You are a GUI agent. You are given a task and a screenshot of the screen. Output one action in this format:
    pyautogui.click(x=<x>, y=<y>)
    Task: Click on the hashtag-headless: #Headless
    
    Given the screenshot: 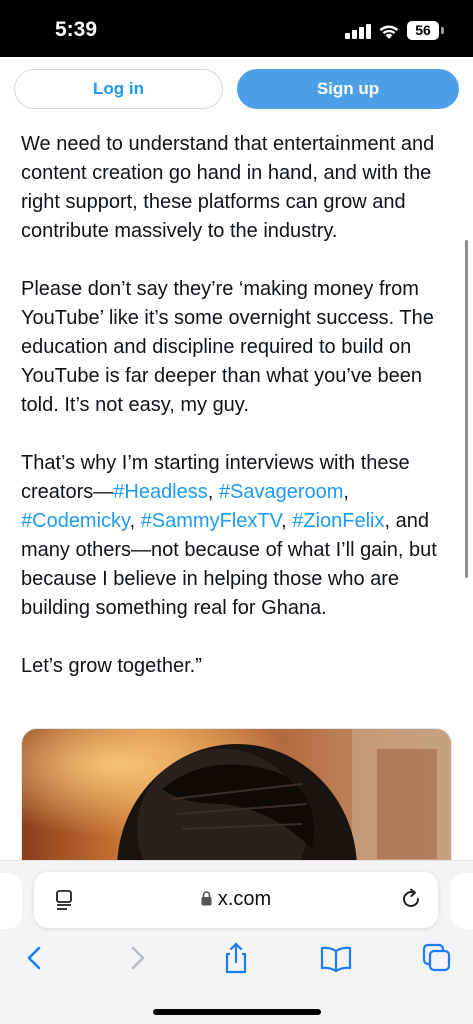 What is the action you would take?
    pyautogui.click(x=160, y=492)
    